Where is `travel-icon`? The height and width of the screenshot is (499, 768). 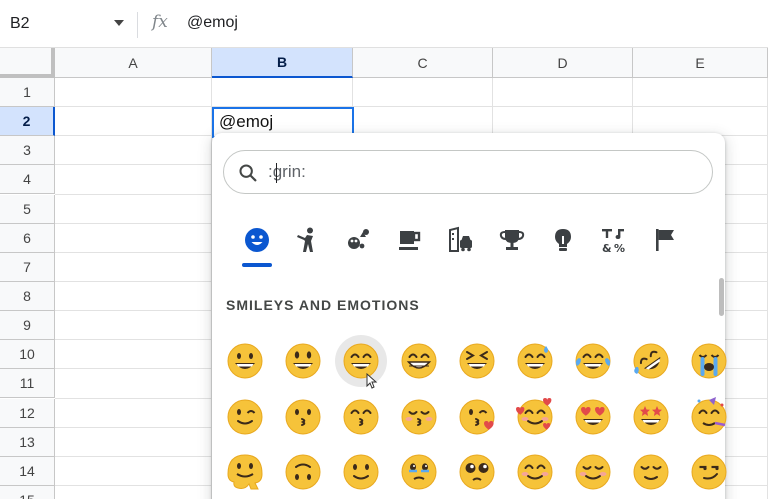 travel-icon is located at coordinates (460, 239).